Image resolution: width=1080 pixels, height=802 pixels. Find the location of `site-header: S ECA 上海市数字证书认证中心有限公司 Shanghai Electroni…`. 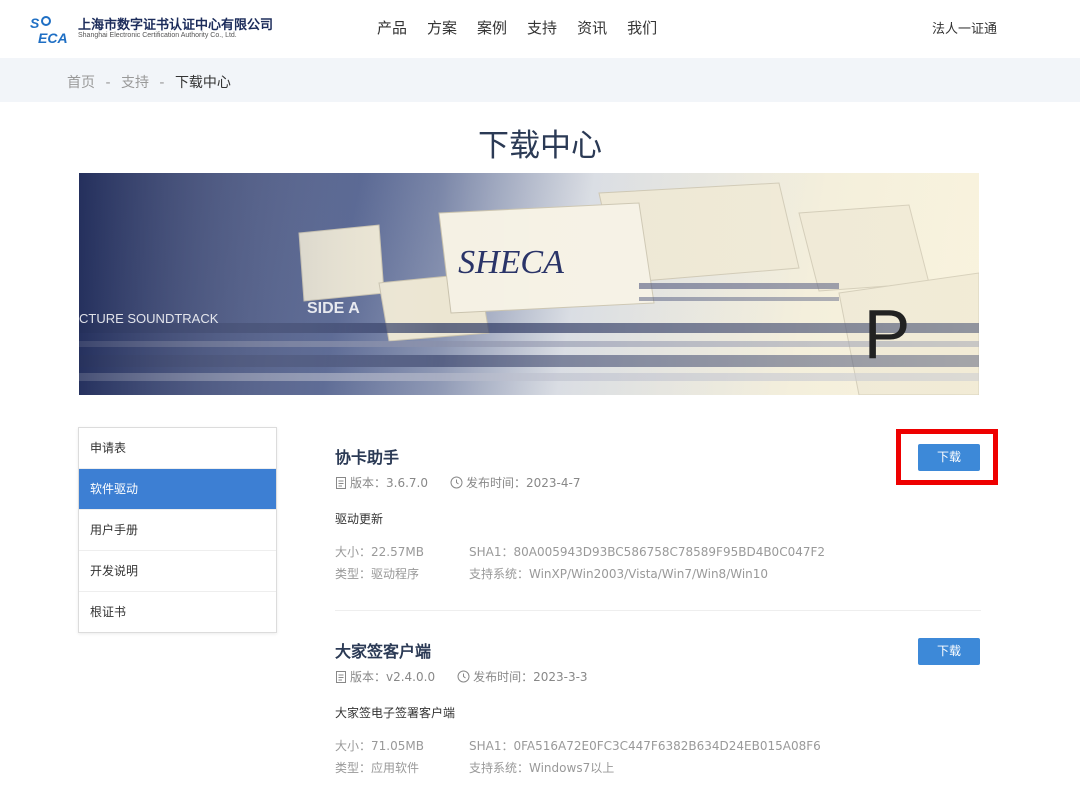

site-header: S ECA 上海市数字证书认证中心有限公司 Shanghai Electroni… is located at coordinates (540, 29).